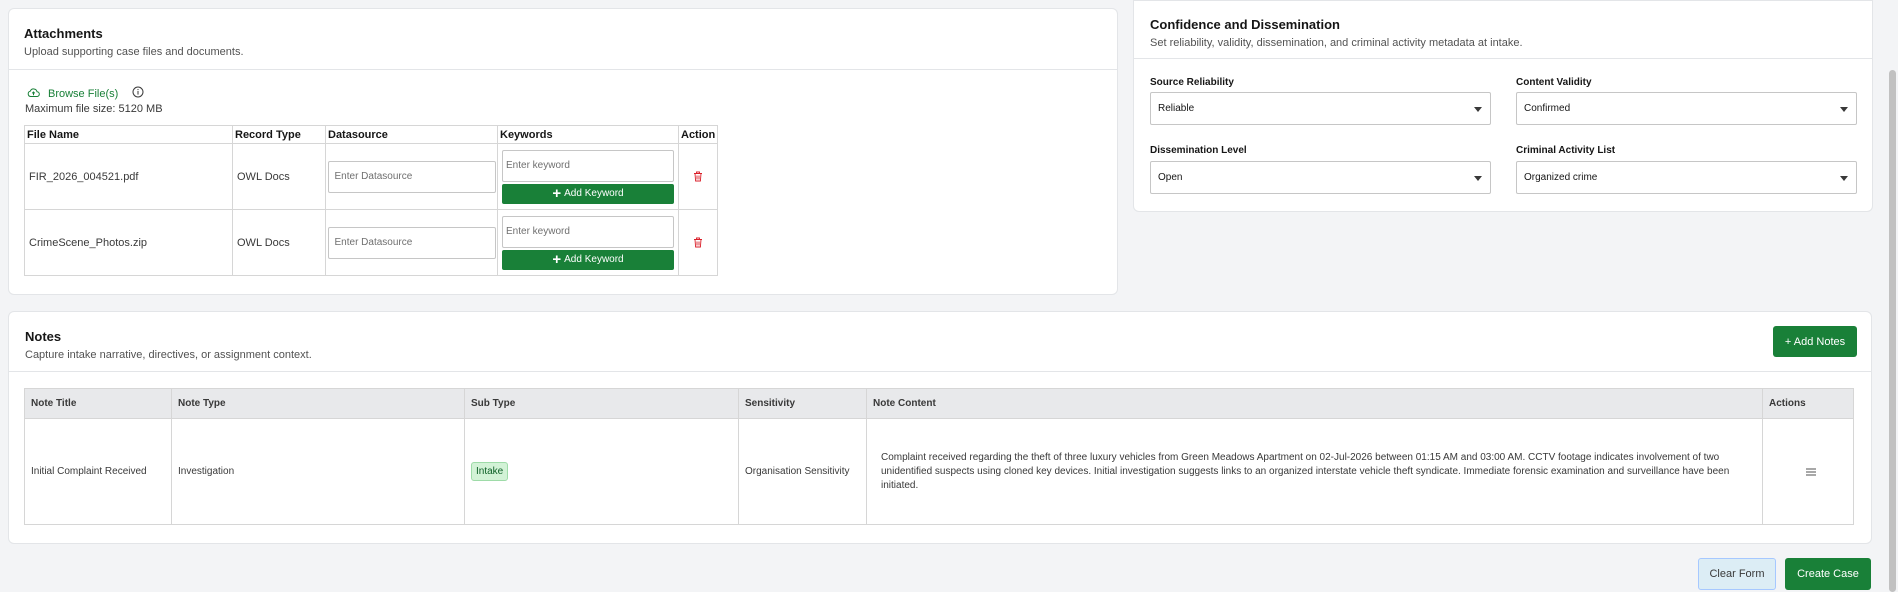 This screenshot has height=592, width=1898. I want to click on dissemination-level-label: Dissemination Level, so click(1198, 150).